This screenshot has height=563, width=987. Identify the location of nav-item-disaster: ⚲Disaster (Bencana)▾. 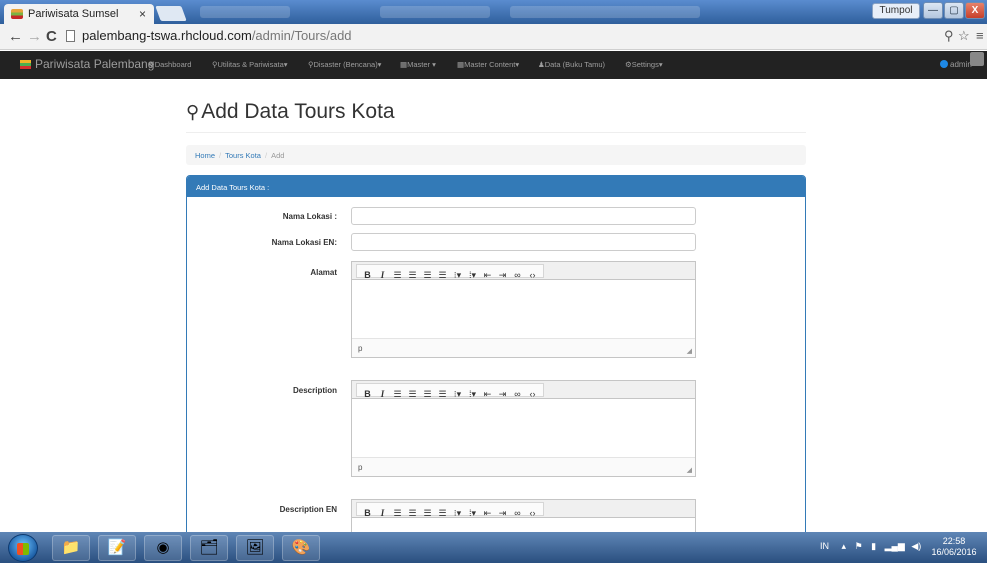
(344, 64).